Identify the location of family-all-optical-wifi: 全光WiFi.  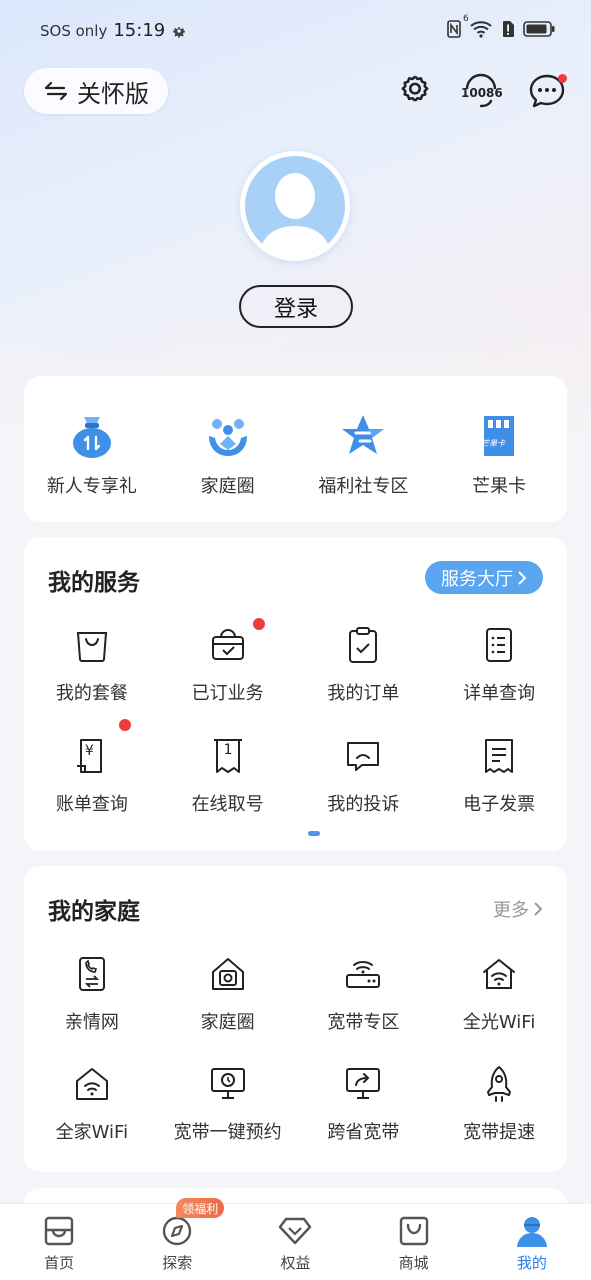
(499, 1009).